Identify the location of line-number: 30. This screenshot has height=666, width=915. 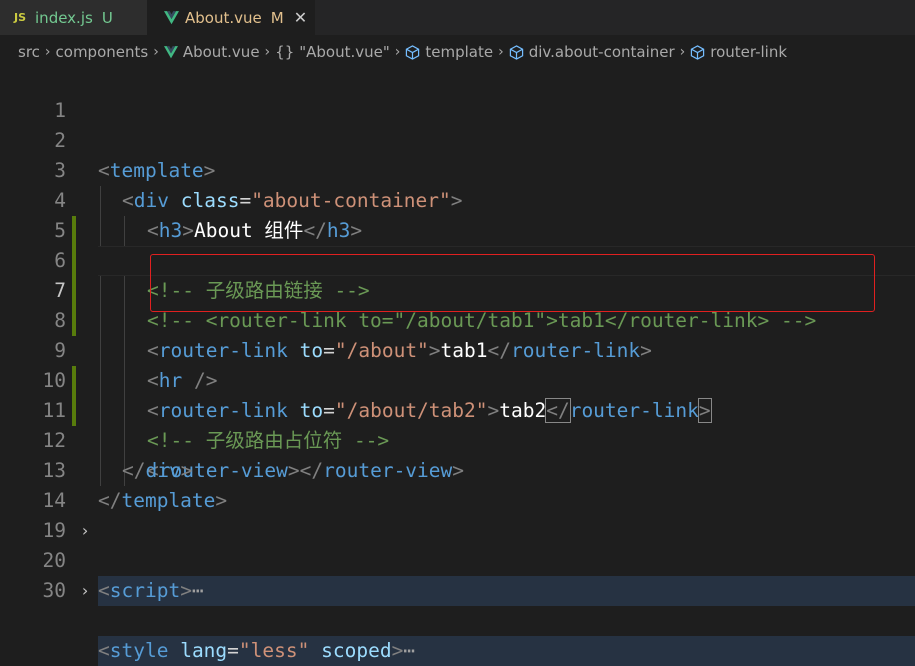
(54, 590).